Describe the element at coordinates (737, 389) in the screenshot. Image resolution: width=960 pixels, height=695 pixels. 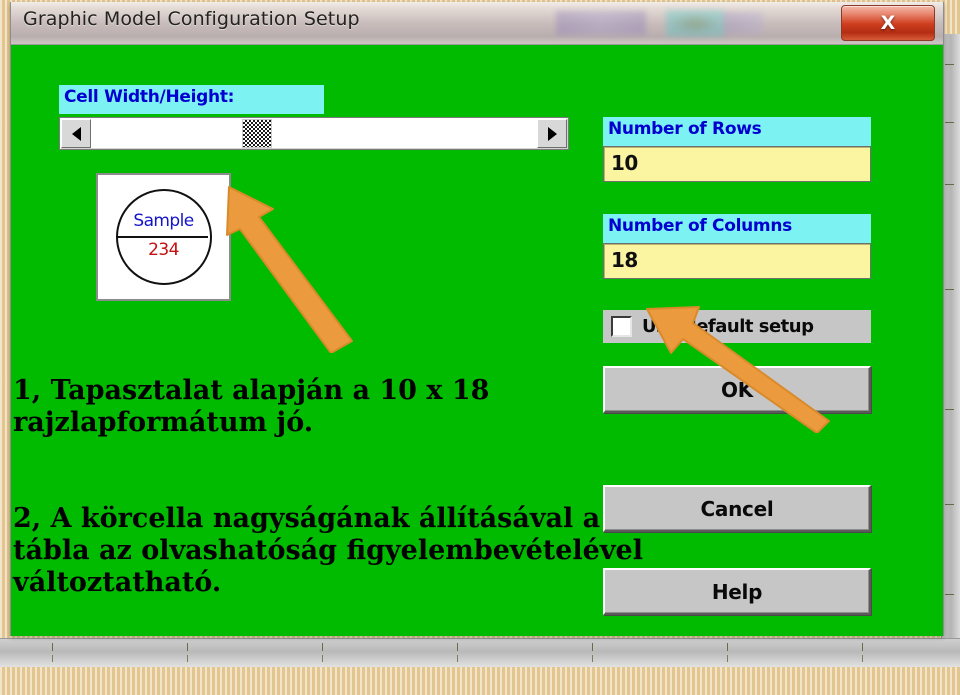
I see `ok-button: OK` at that location.